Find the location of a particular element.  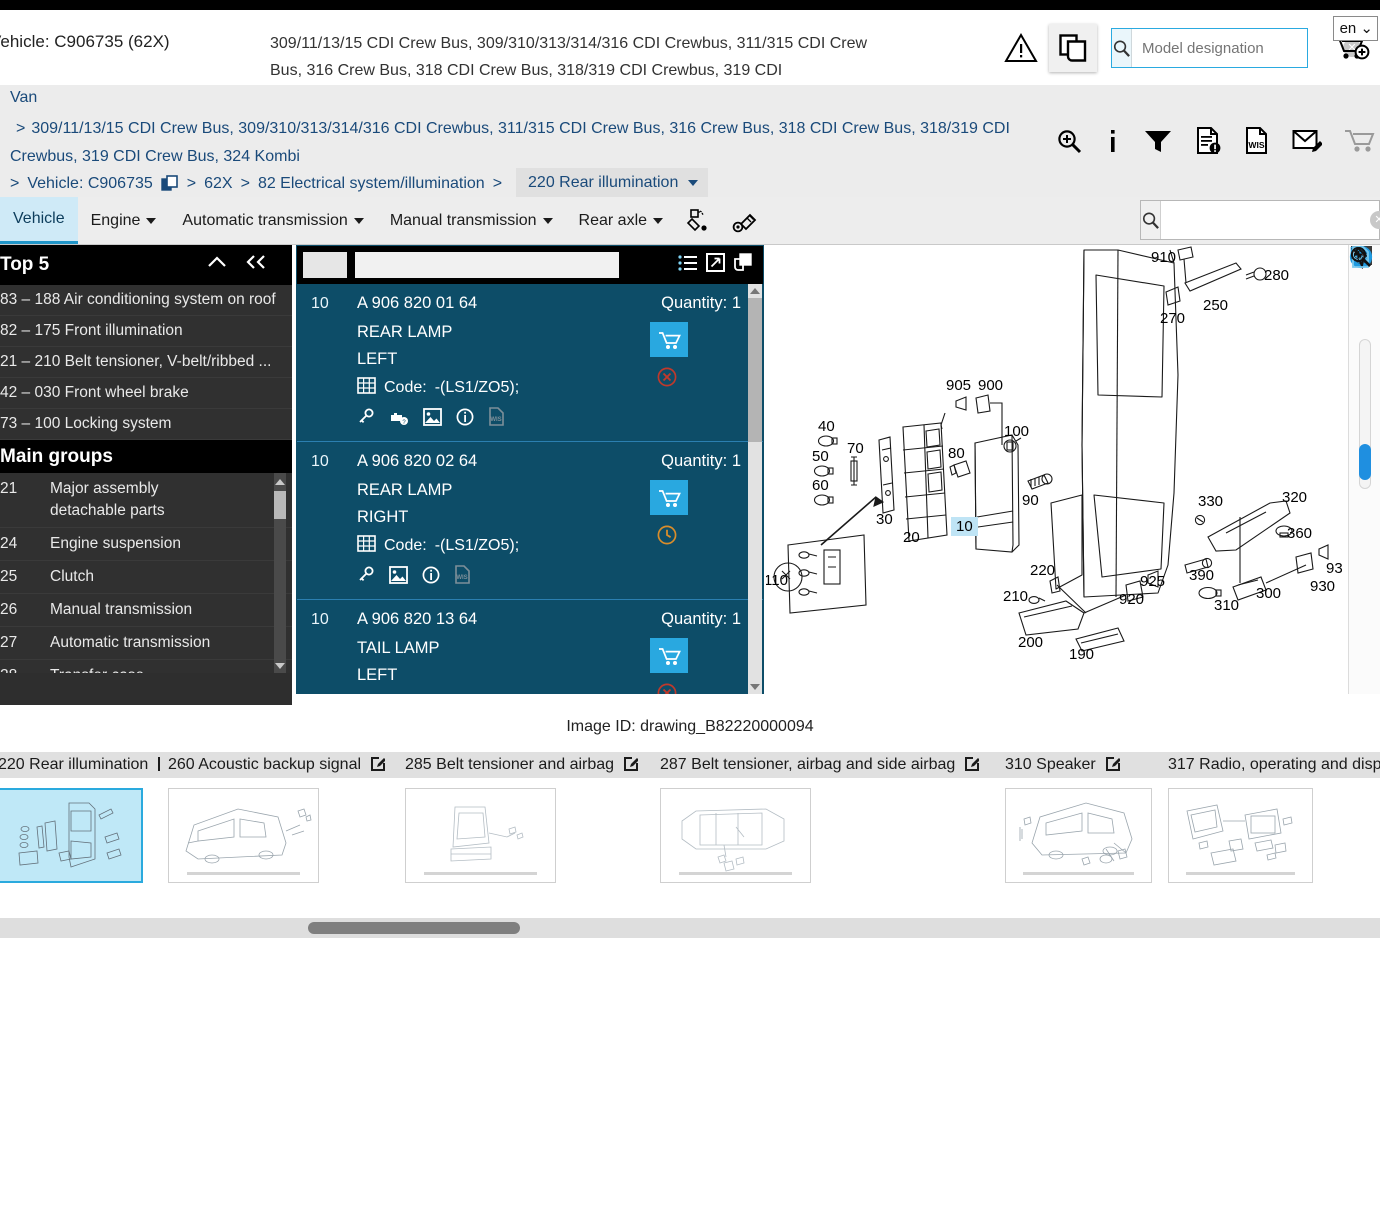

tab-engine: Engine is located at coordinates (124, 220).